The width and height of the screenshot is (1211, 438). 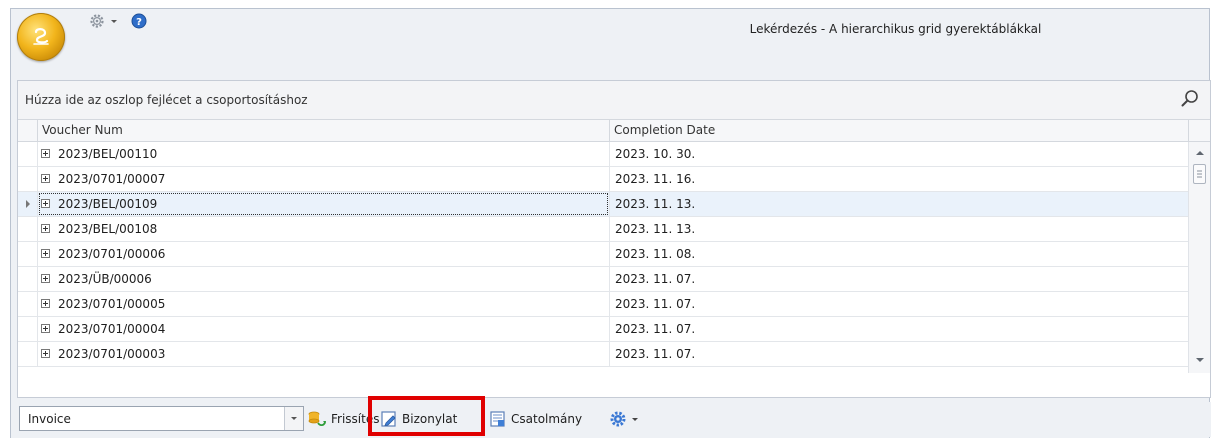 What do you see at coordinates (112, 329) in the screenshot?
I see `voucher-num-text: 2023/0701/00004` at bounding box center [112, 329].